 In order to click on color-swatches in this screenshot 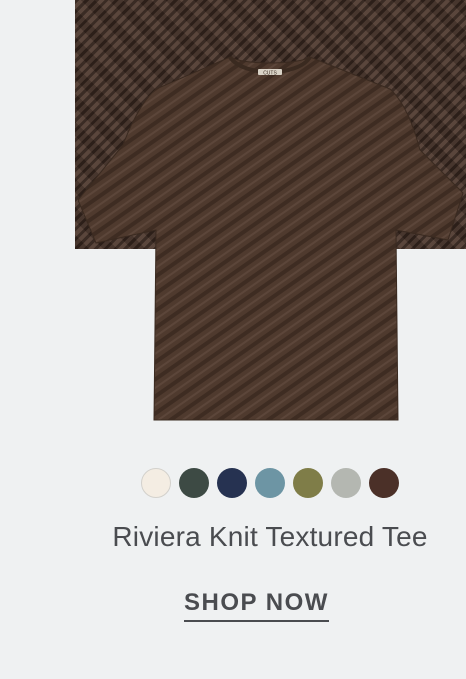, I will do `click(270, 483)`.